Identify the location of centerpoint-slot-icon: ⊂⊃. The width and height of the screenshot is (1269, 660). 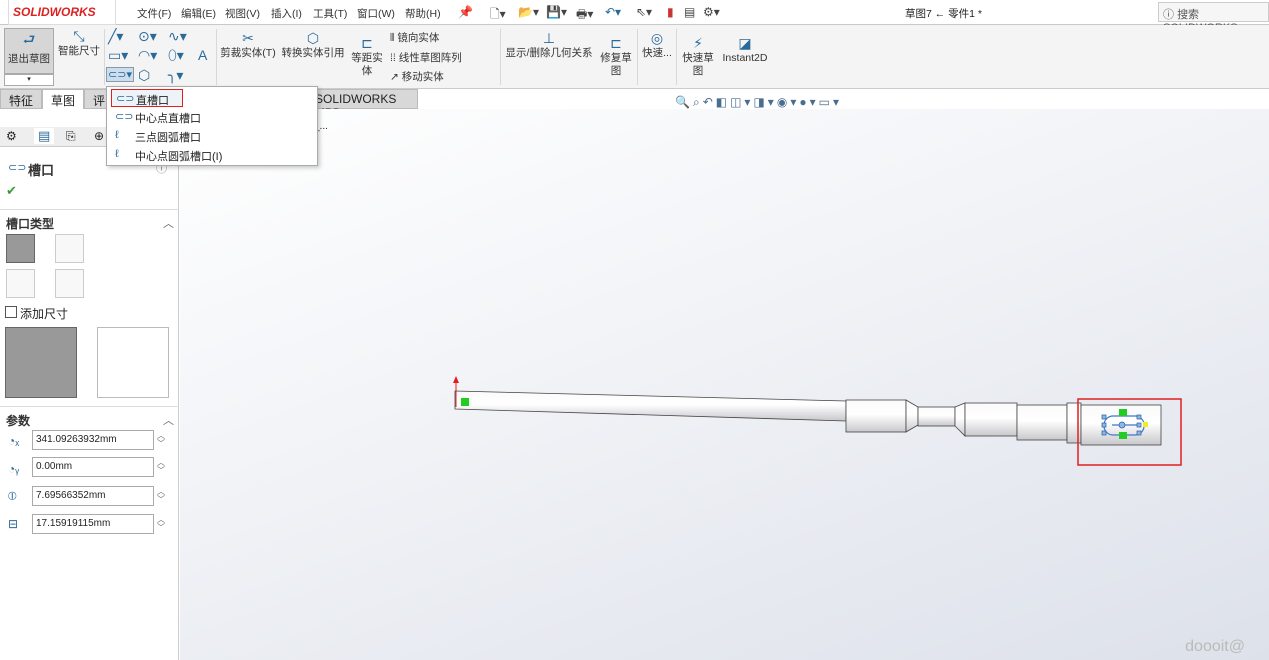
(124, 117).